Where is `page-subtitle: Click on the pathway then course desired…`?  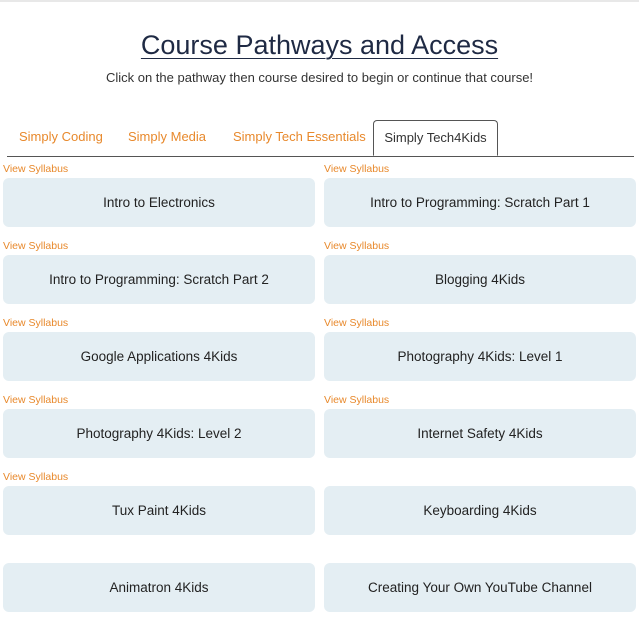 page-subtitle: Click on the pathway then course desired… is located at coordinates (319, 77).